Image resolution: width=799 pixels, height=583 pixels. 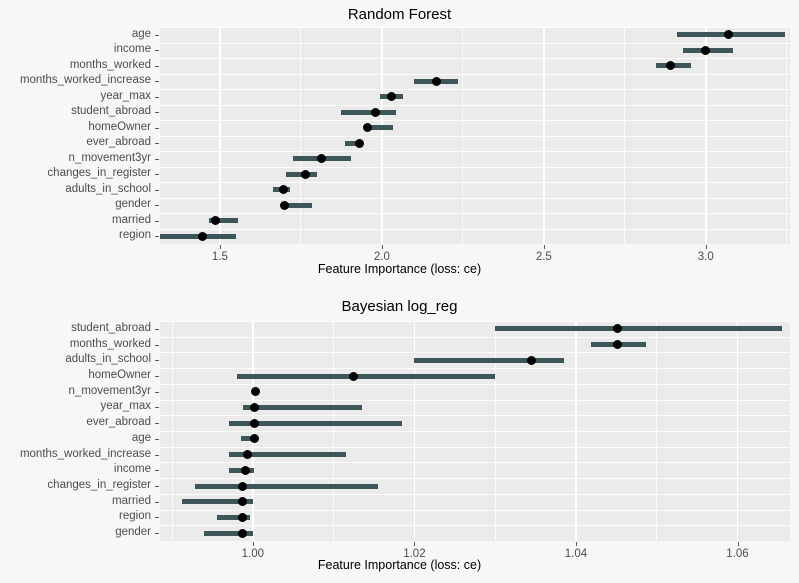 What do you see at coordinates (126, 406) in the screenshot?
I see `y-axis-tick-label: year_max` at bounding box center [126, 406].